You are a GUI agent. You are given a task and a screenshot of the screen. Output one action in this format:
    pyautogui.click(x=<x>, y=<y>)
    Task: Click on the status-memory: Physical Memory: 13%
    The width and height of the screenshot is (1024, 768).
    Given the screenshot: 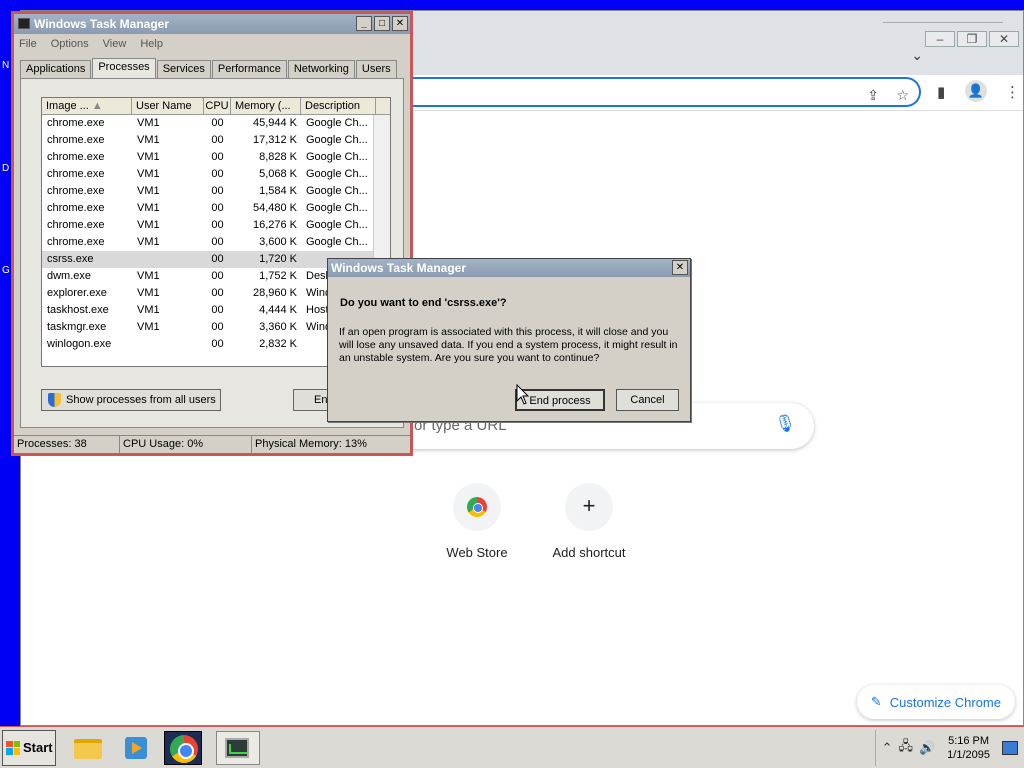 What is the action you would take?
    pyautogui.click(x=311, y=444)
    